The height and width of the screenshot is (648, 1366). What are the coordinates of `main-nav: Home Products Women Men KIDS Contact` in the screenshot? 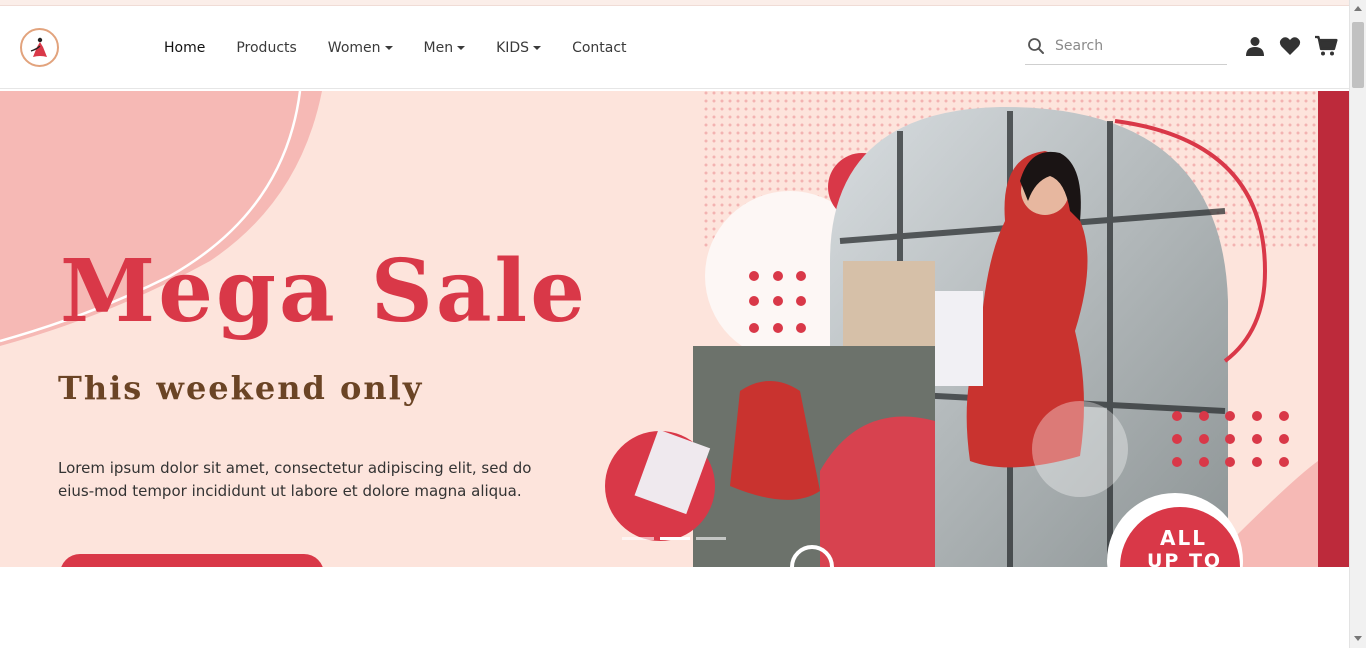 It's located at (411, 48).